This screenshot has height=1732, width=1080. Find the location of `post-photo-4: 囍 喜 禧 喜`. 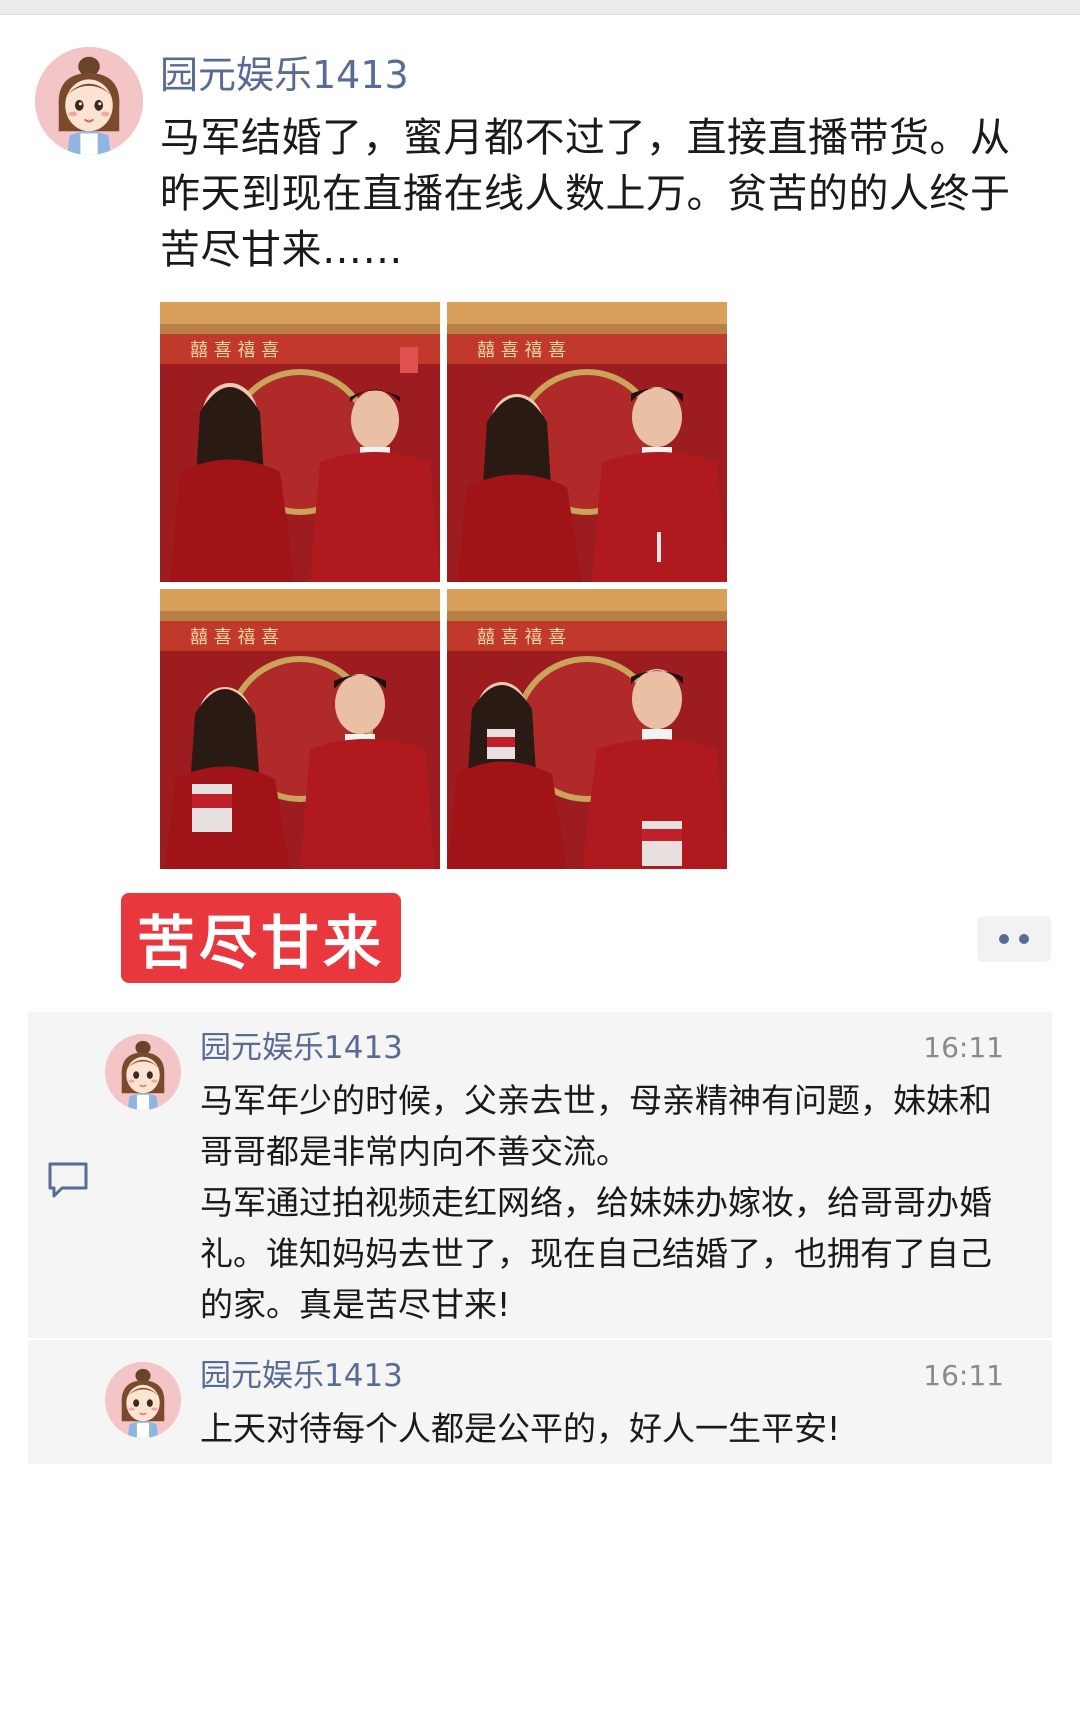

post-photo-4: 囍 喜 禧 喜 is located at coordinates (587, 729).